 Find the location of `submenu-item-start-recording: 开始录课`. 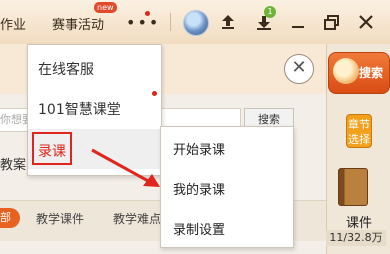

submenu-item-start-recording: 开始录课 is located at coordinates (227, 147).